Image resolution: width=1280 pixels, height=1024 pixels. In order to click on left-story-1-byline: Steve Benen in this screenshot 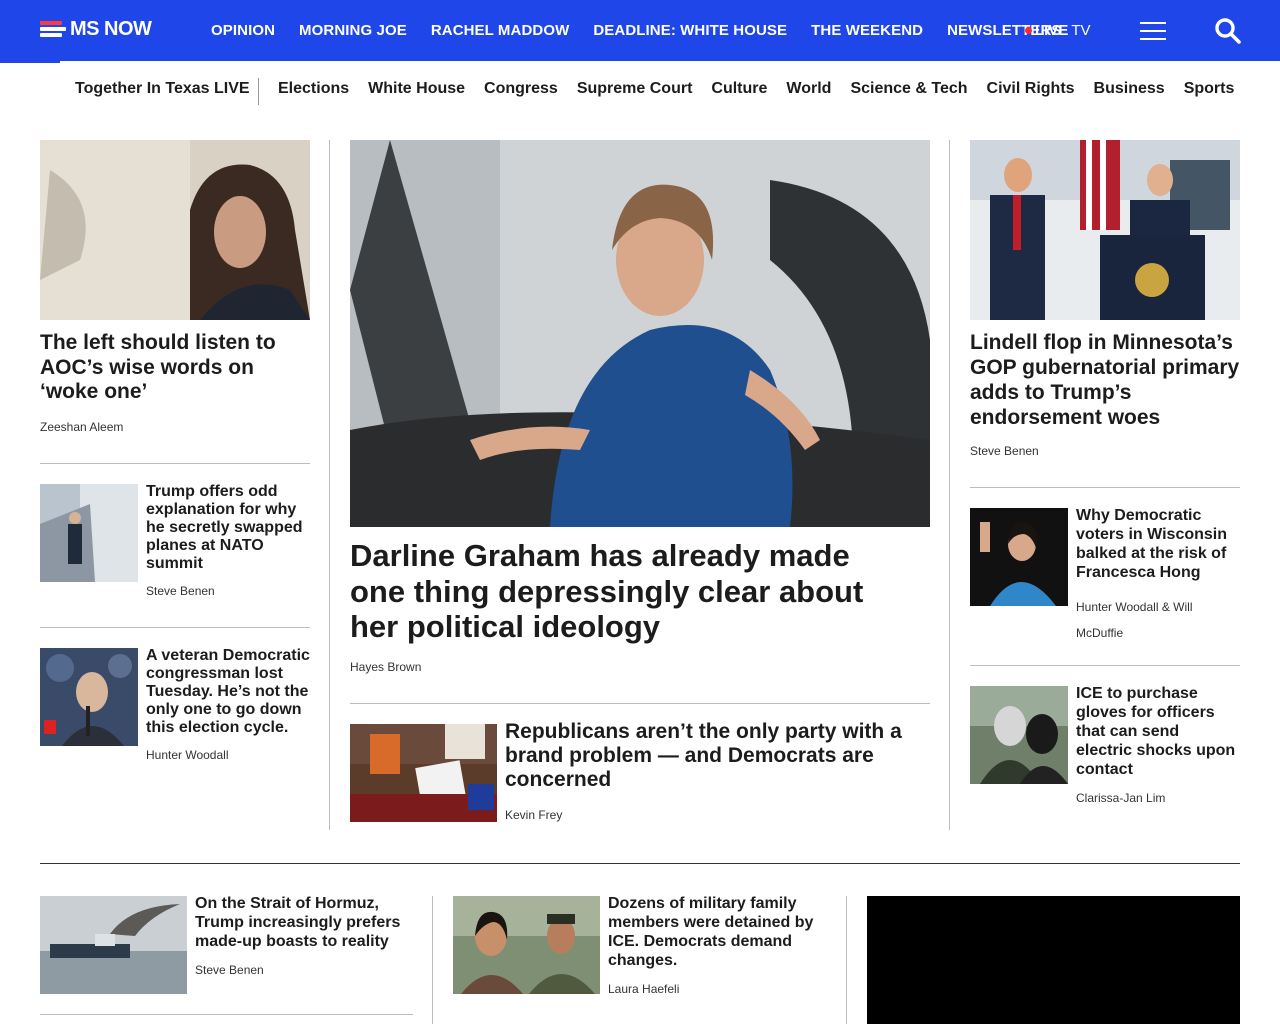, I will do `click(180, 591)`.